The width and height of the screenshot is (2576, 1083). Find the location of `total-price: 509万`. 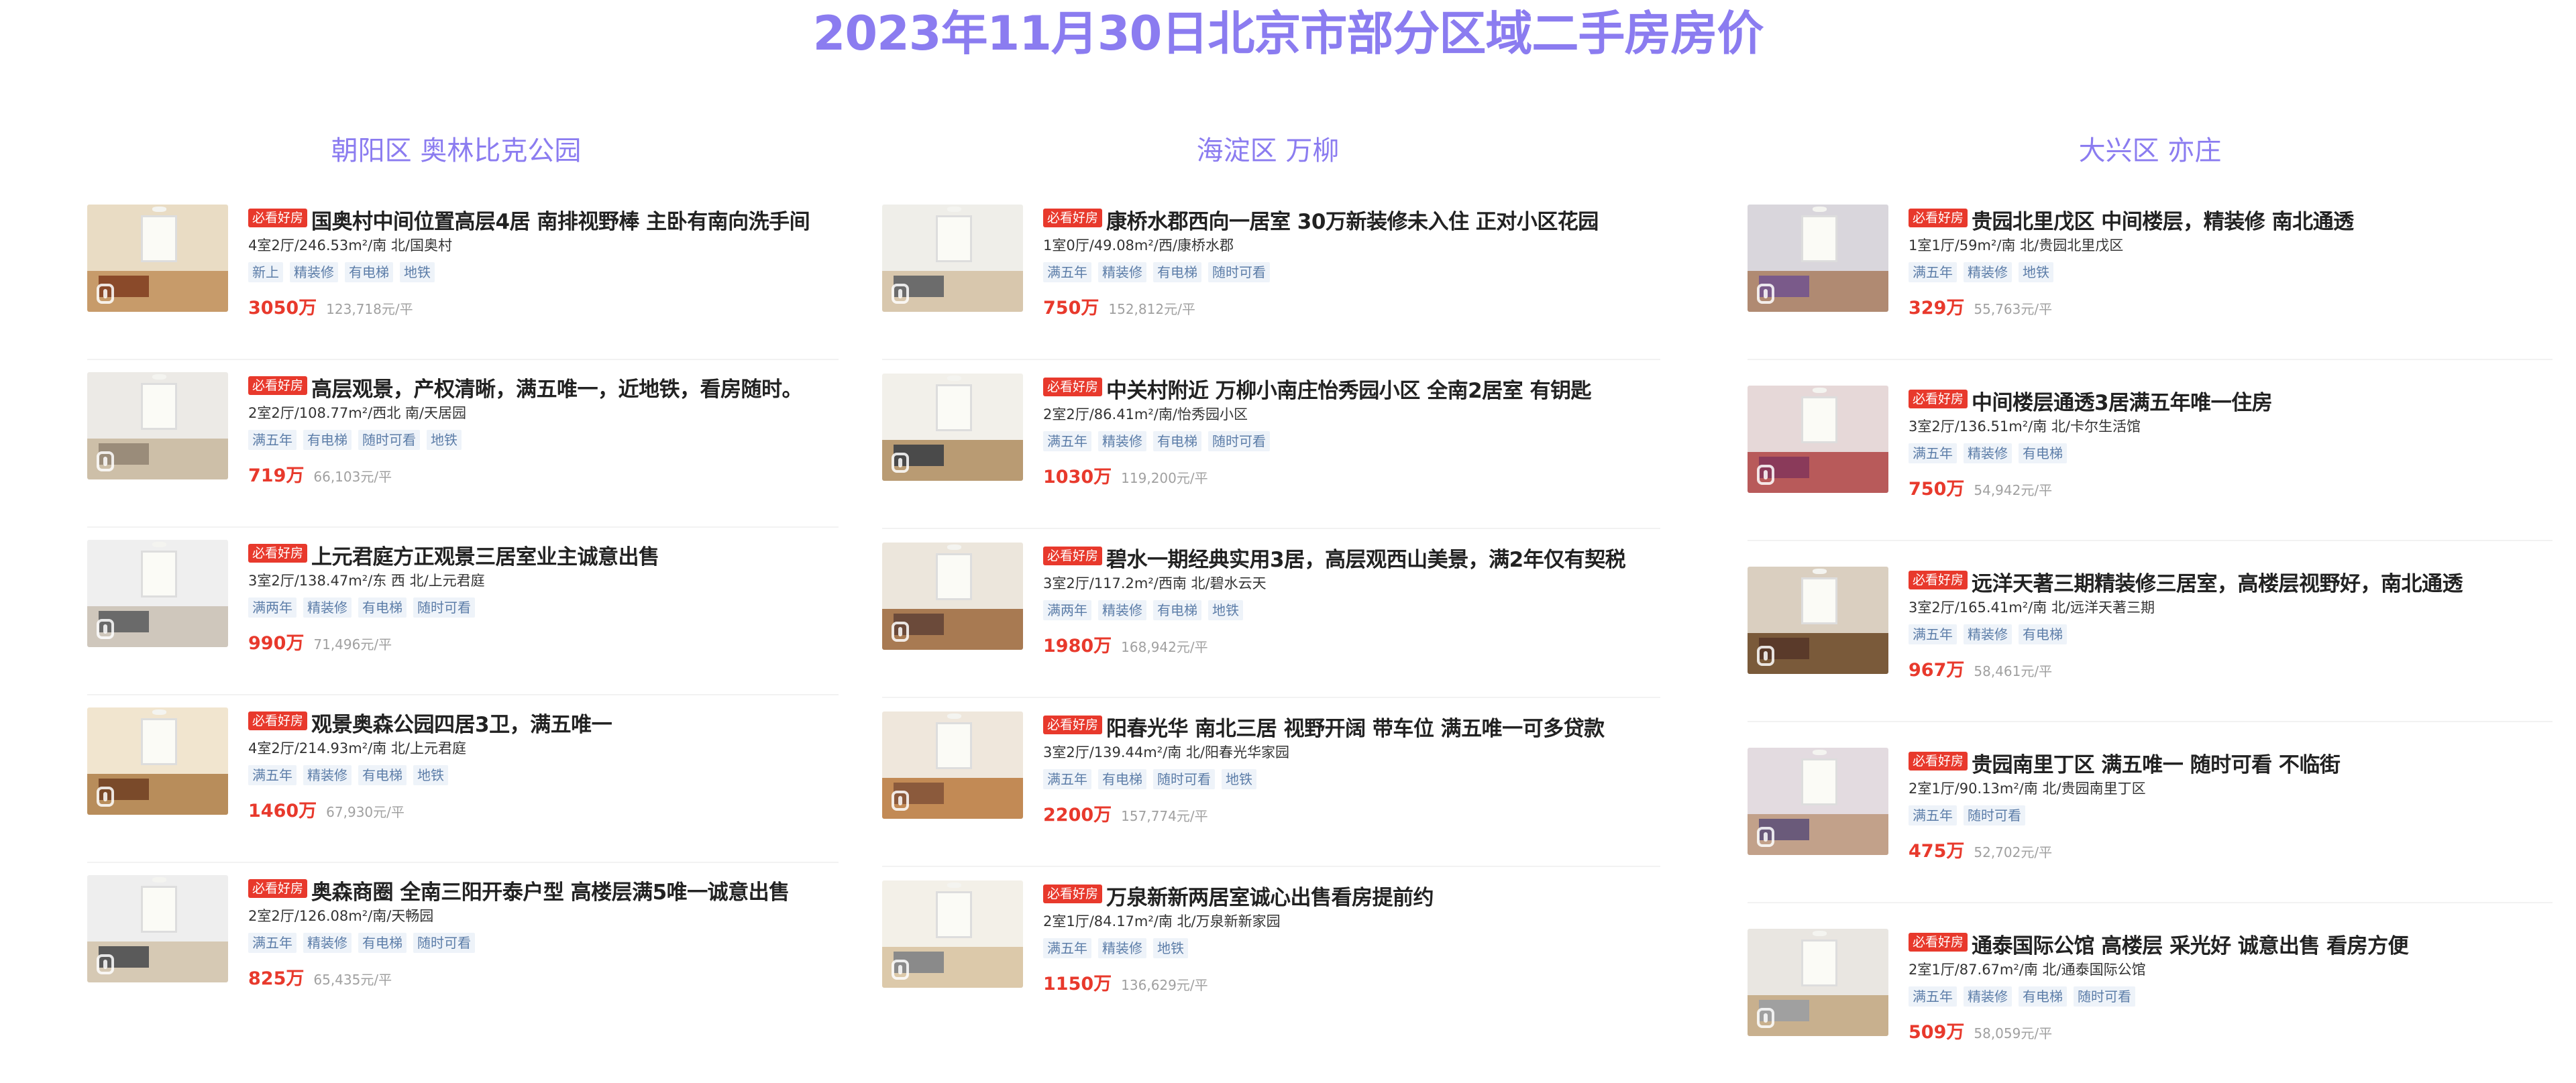

total-price: 509万 is located at coordinates (1937, 1032).